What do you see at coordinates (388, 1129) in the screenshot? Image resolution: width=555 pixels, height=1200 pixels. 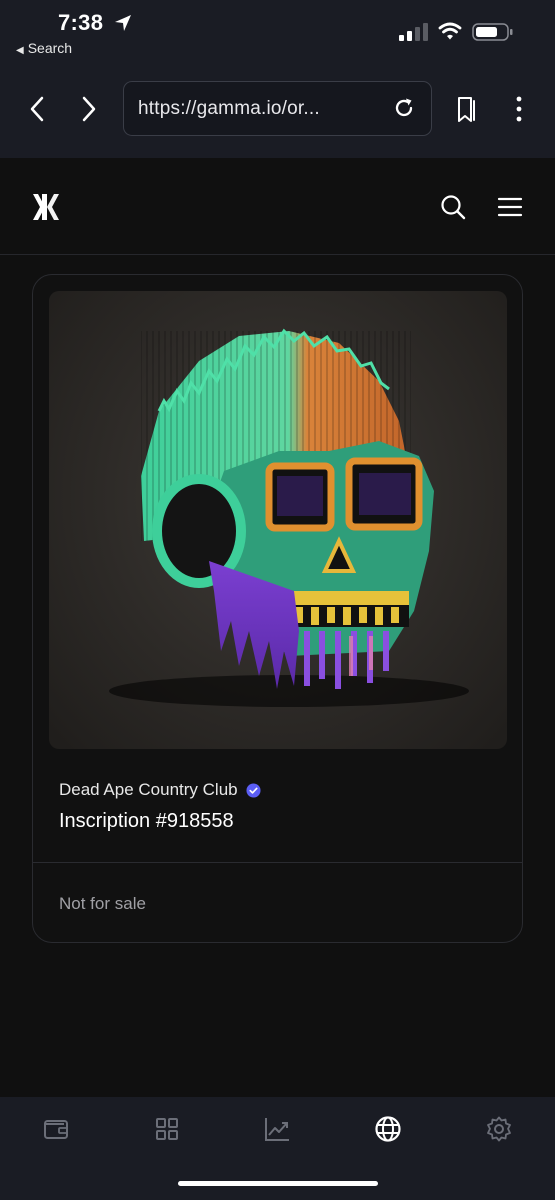 I see `globe-icon` at bounding box center [388, 1129].